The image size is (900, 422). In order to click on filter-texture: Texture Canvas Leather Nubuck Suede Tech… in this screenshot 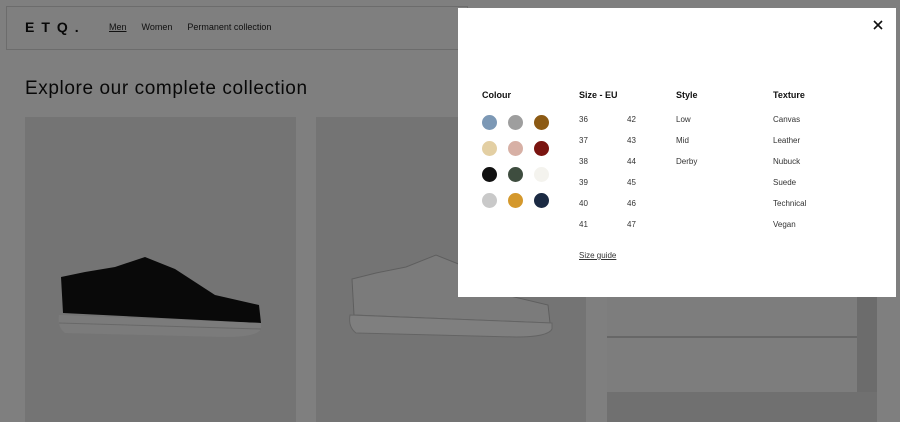, I will do `click(789, 159)`.